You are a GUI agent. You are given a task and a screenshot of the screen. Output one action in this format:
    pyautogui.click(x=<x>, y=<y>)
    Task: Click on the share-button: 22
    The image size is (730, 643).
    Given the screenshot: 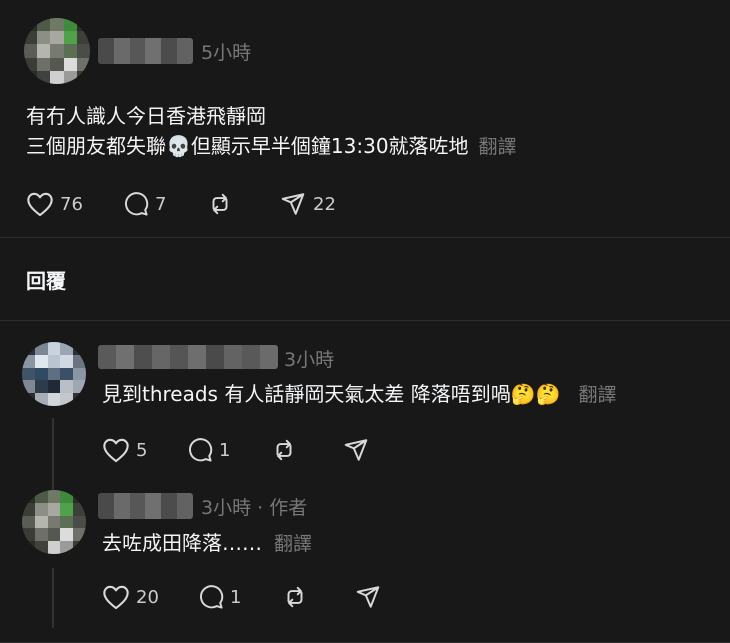 What is the action you would take?
    pyautogui.click(x=307, y=204)
    